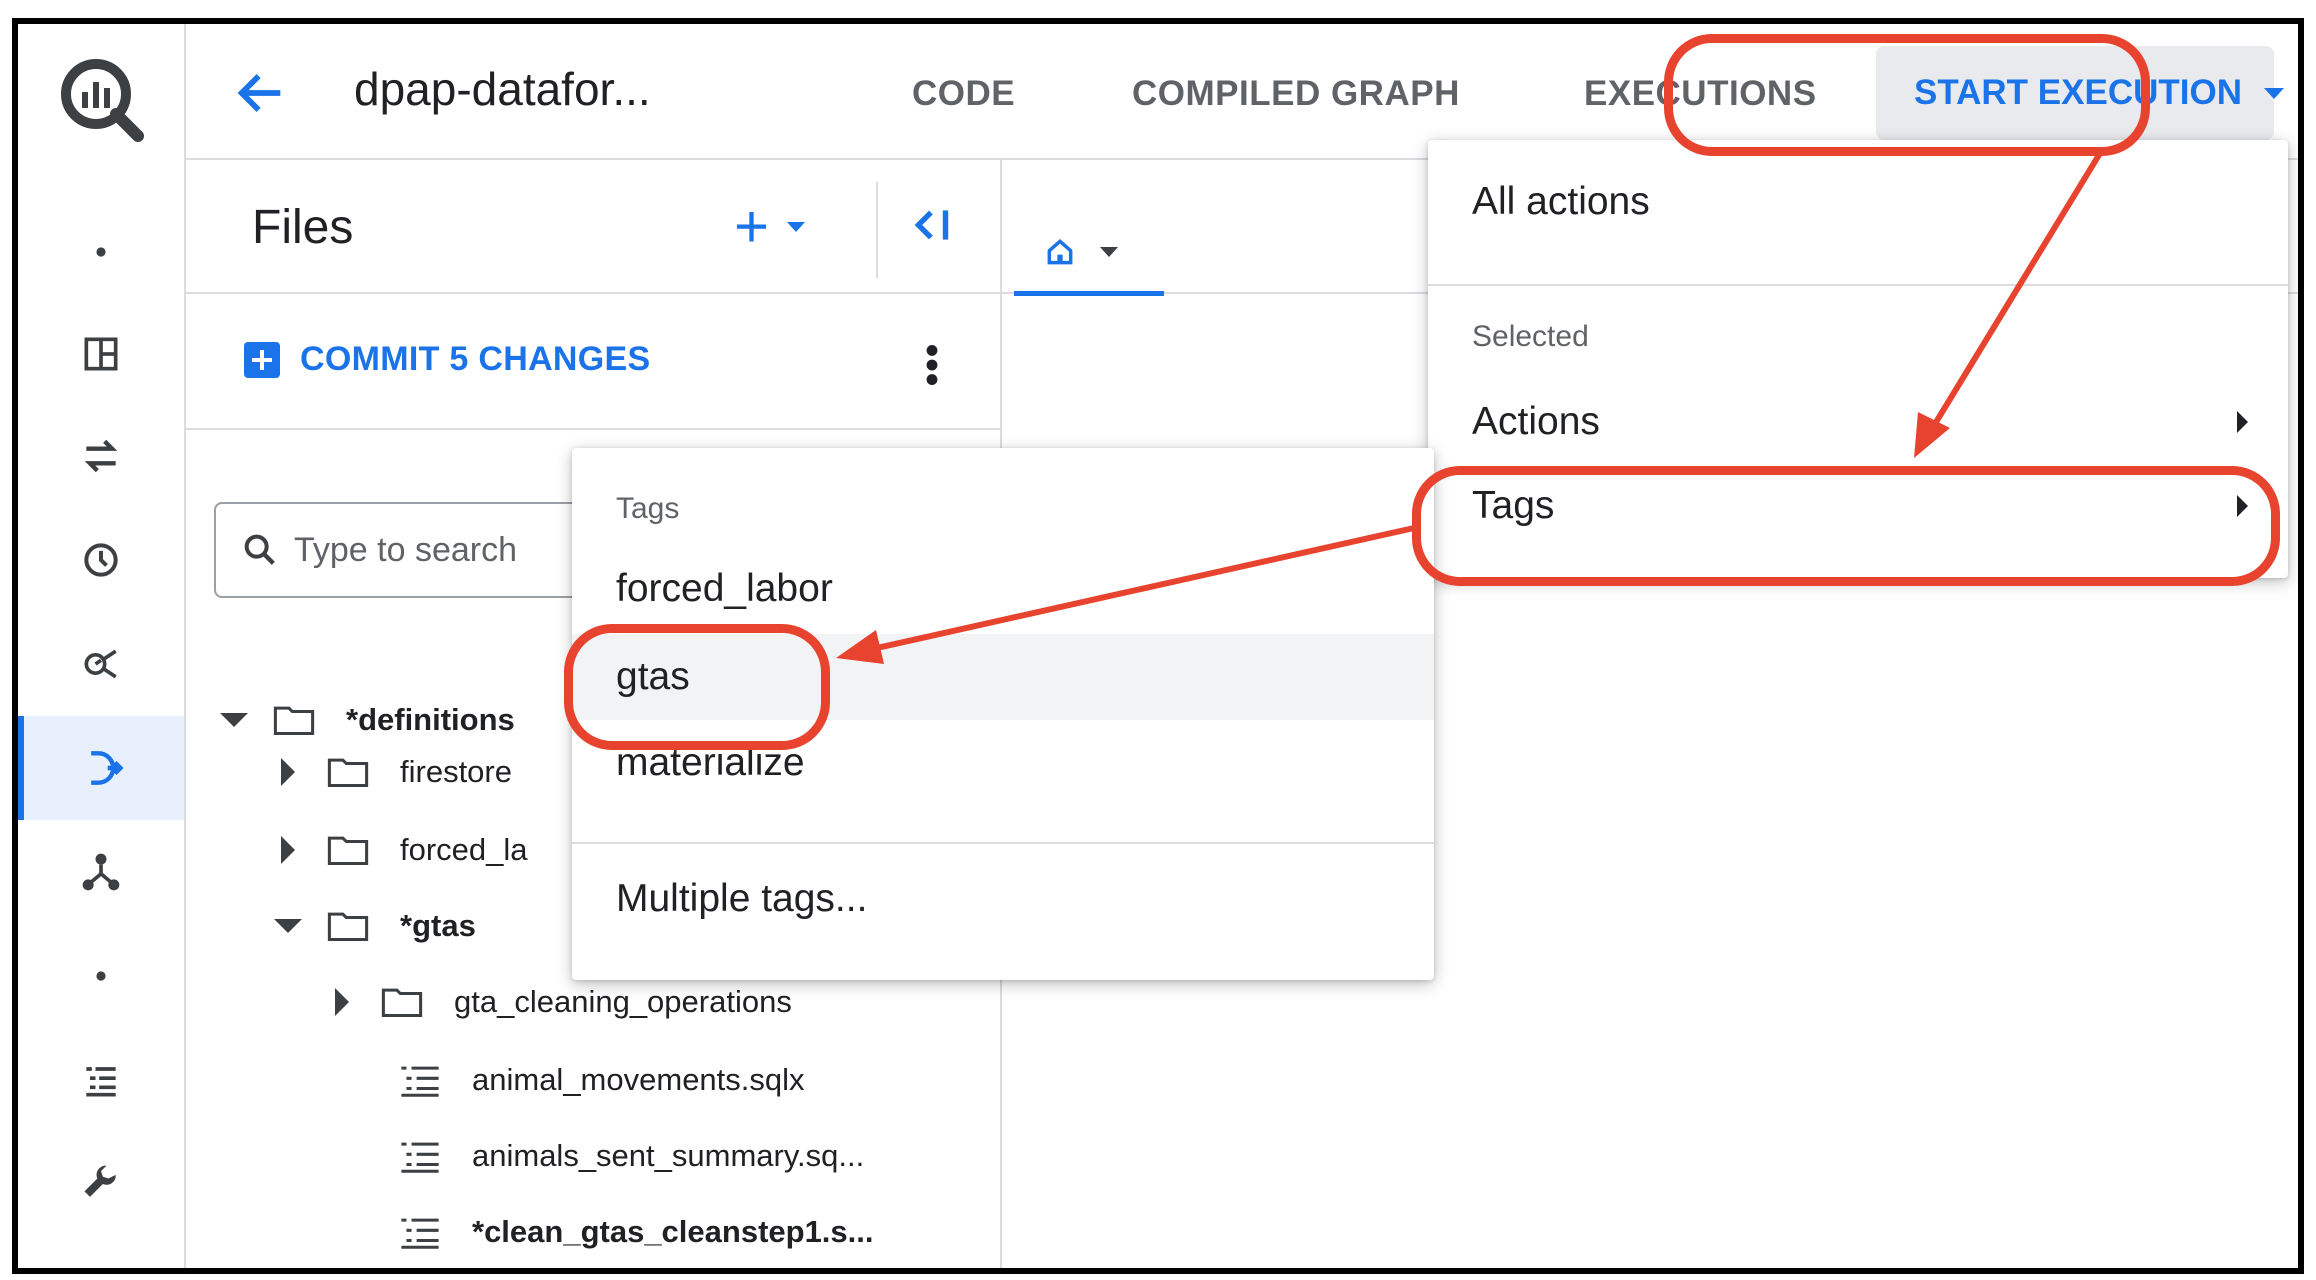  What do you see at coordinates (1858, 359) in the screenshot?
I see `start-execution-menu: All actions Selected Actions Tags` at bounding box center [1858, 359].